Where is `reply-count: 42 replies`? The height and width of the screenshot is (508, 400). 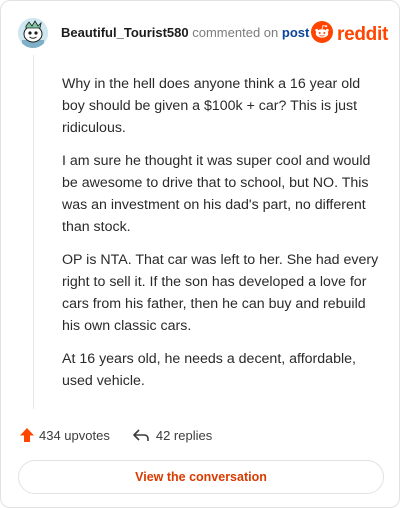
reply-count: 42 replies is located at coordinates (172, 435).